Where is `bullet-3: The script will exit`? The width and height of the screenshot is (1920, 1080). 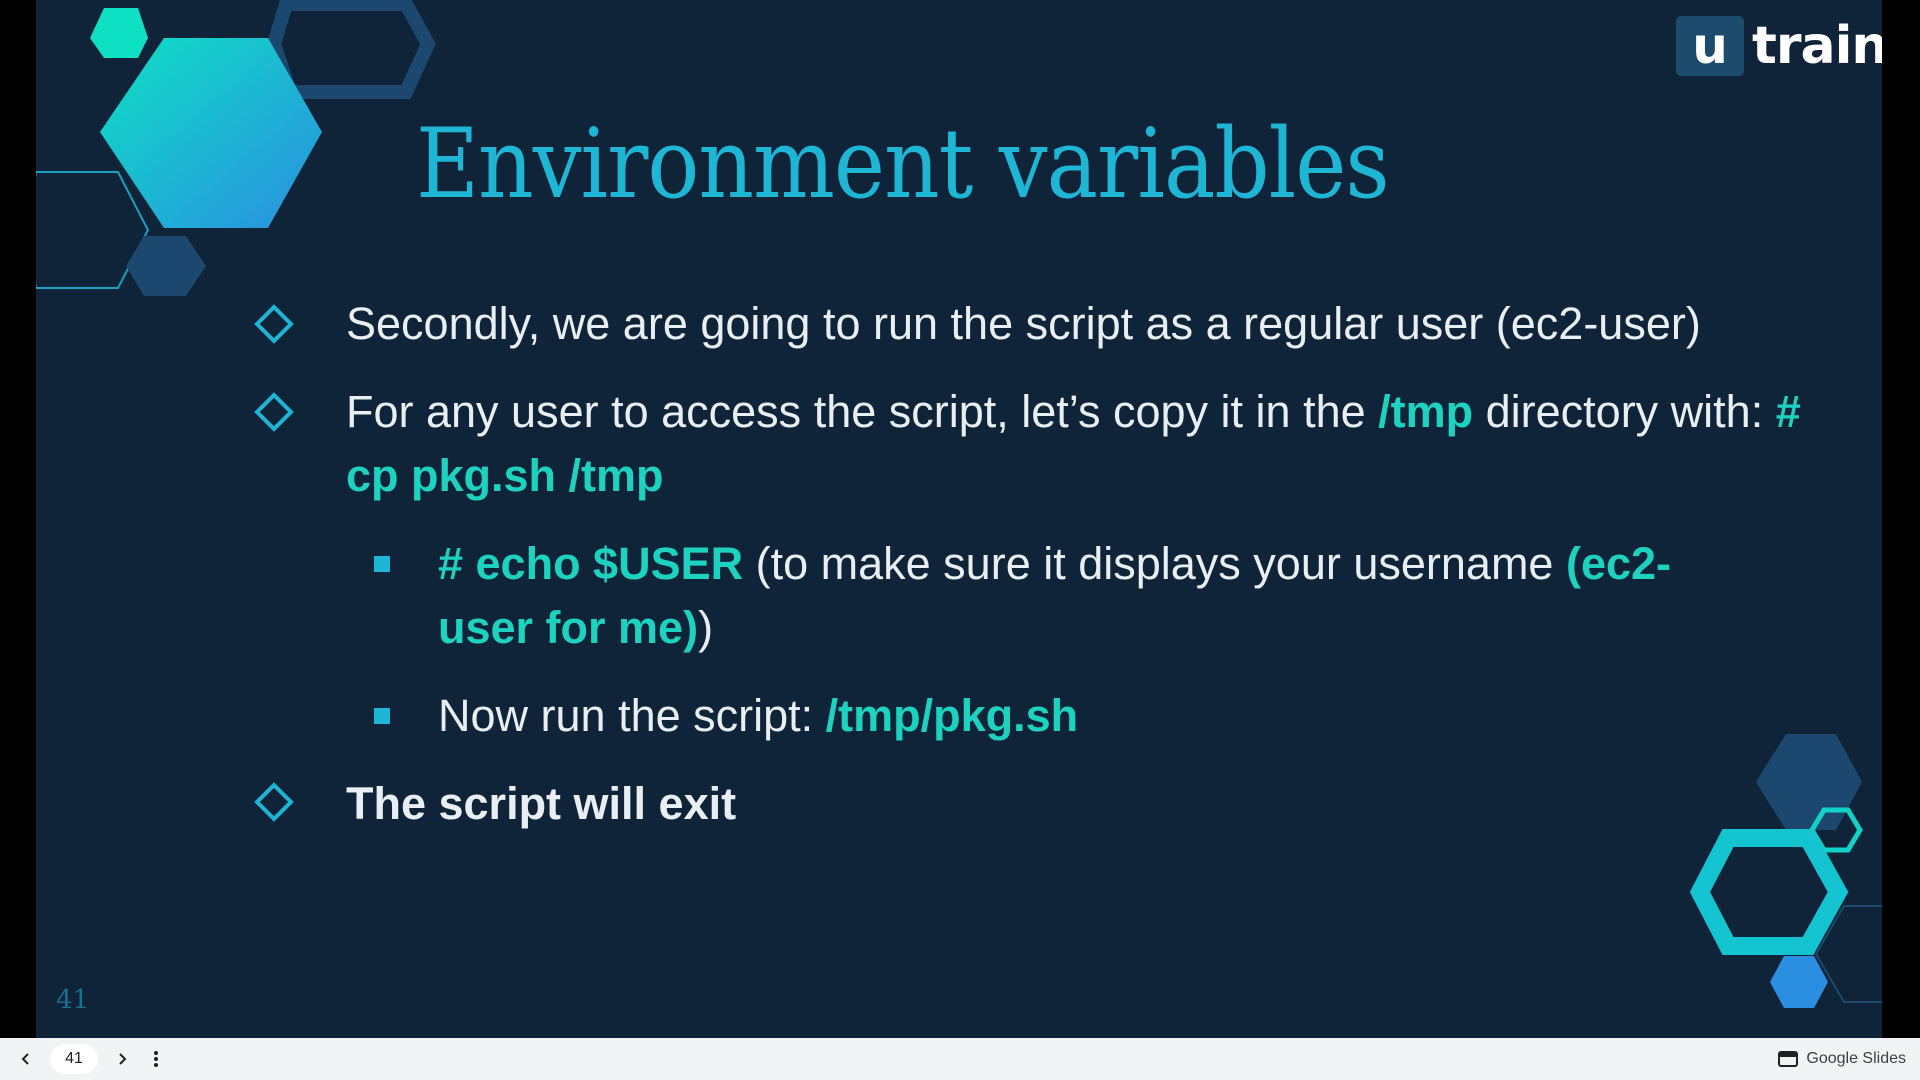
bullet-3: The script will exit is located at coordinates (1096, 804).